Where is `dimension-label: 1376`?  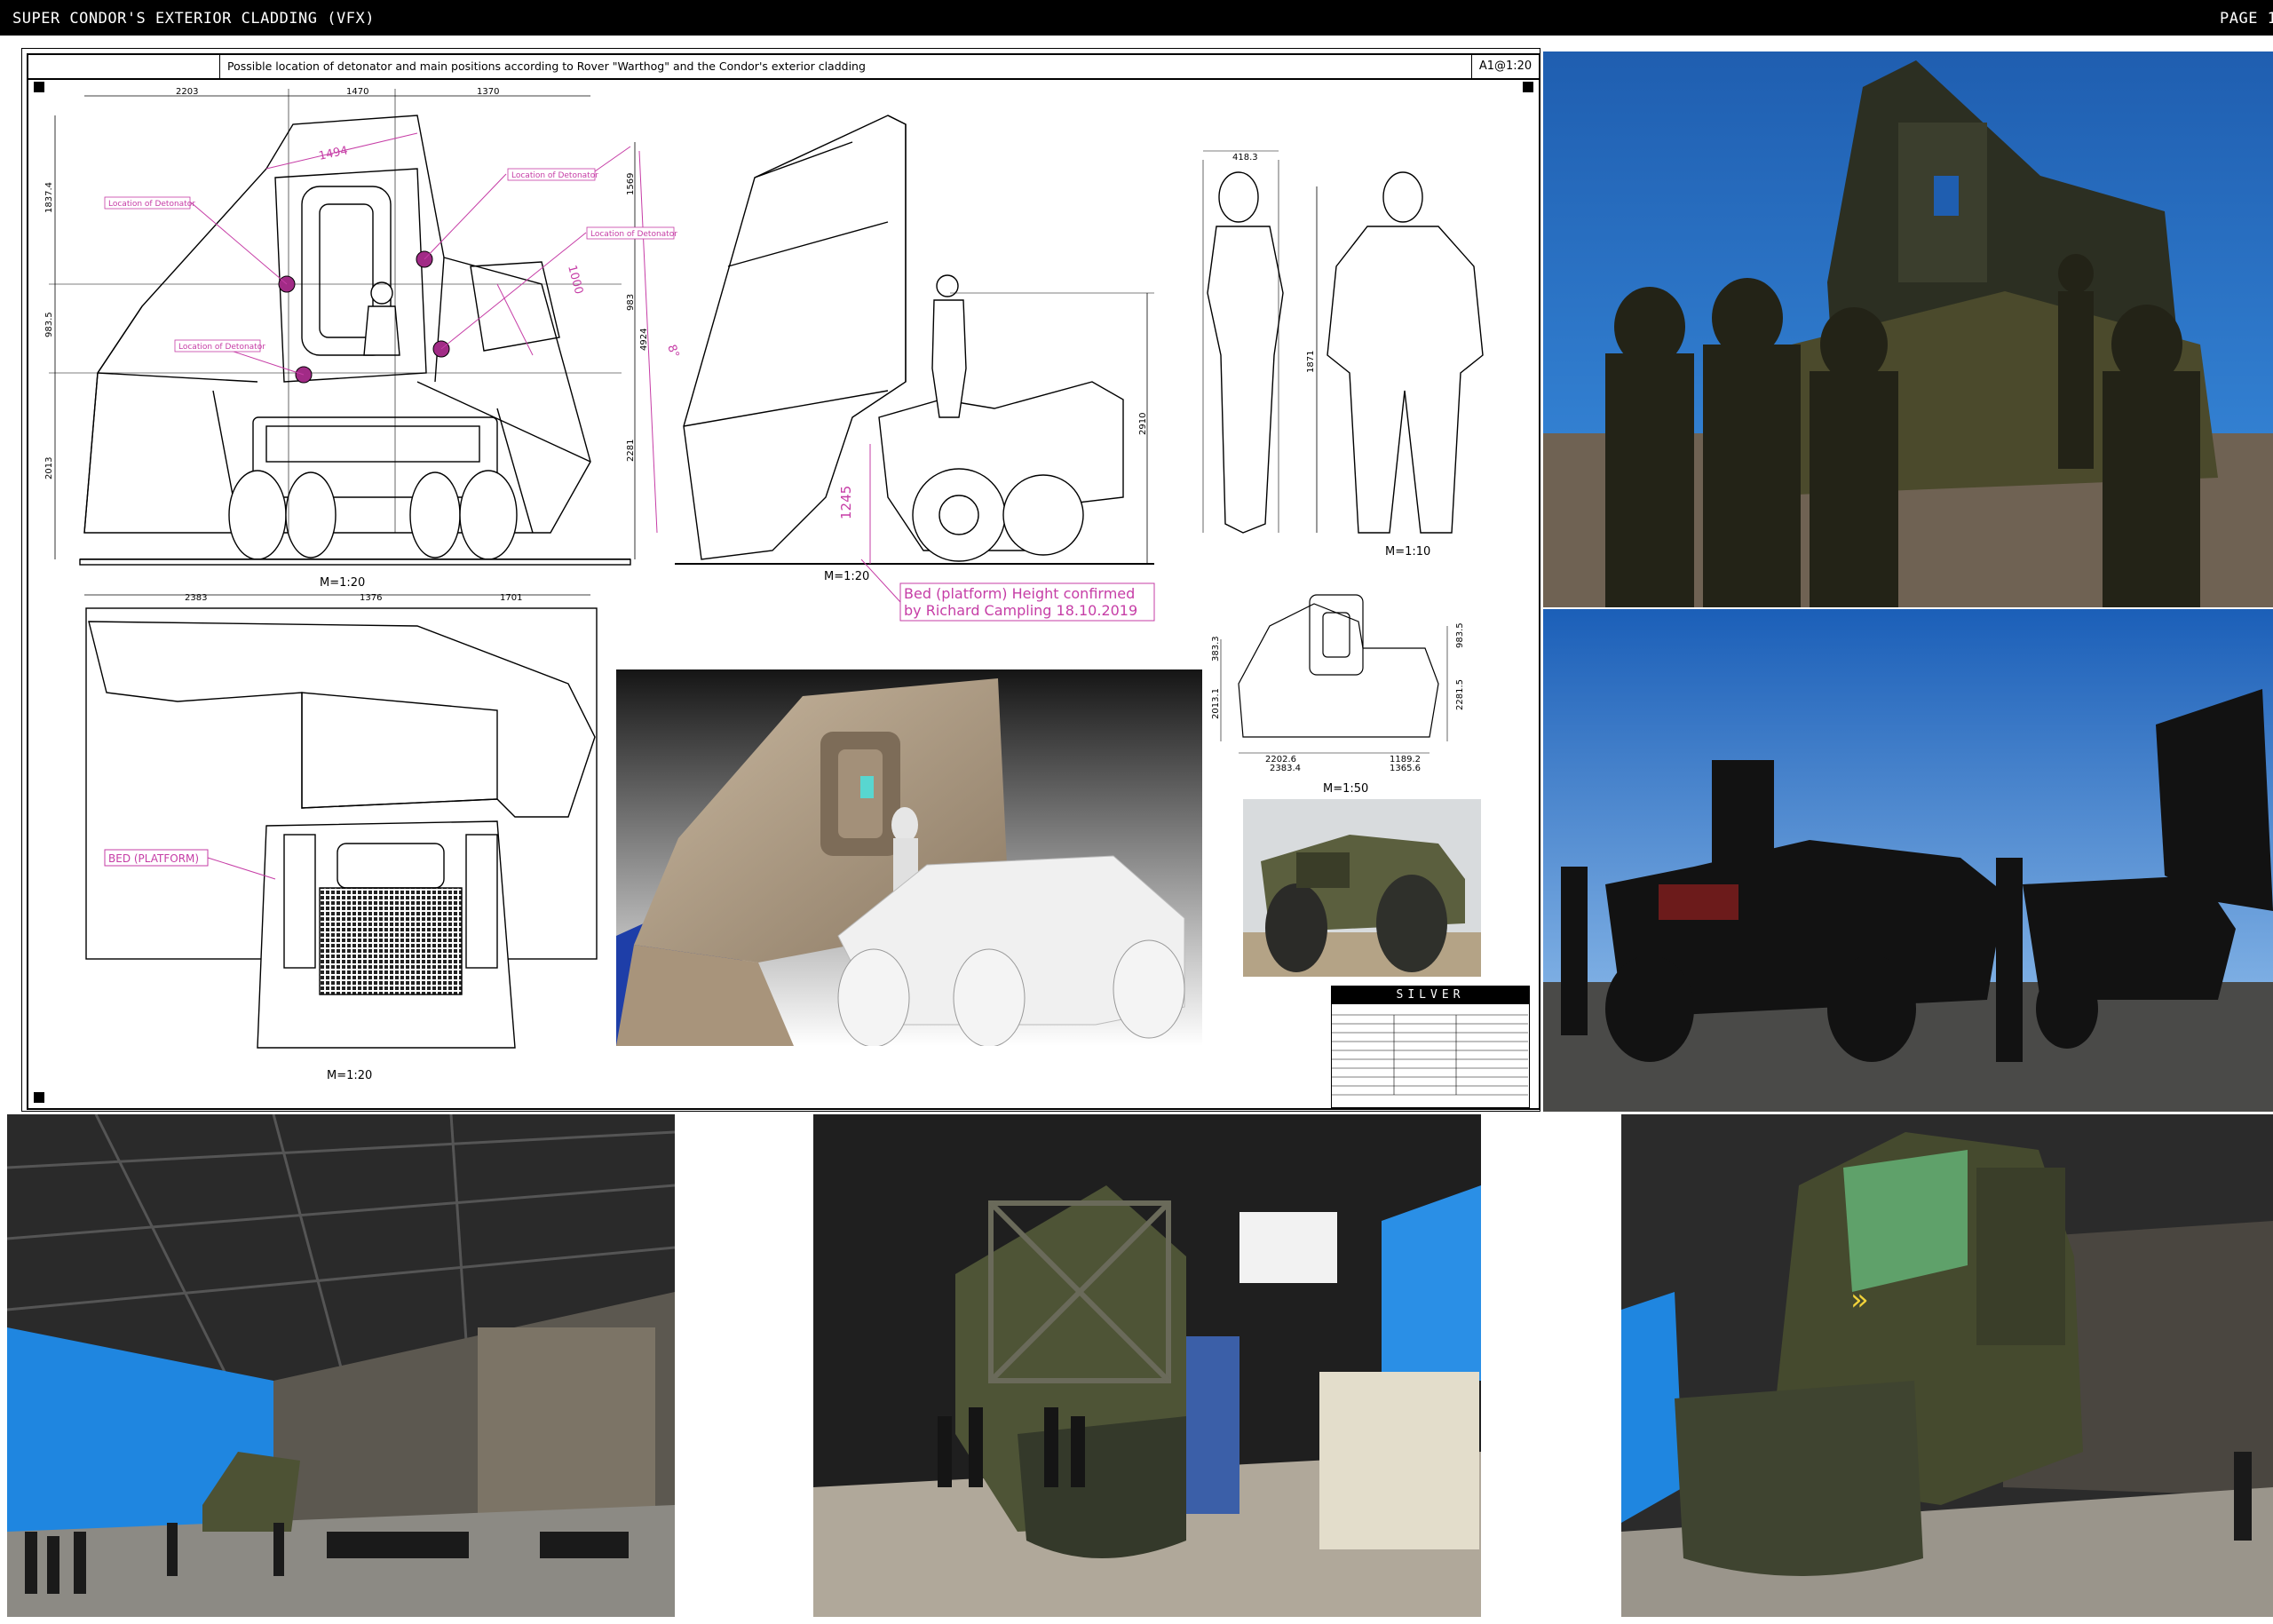
dimension-label: 1376 is located at coordinates (371, 598).